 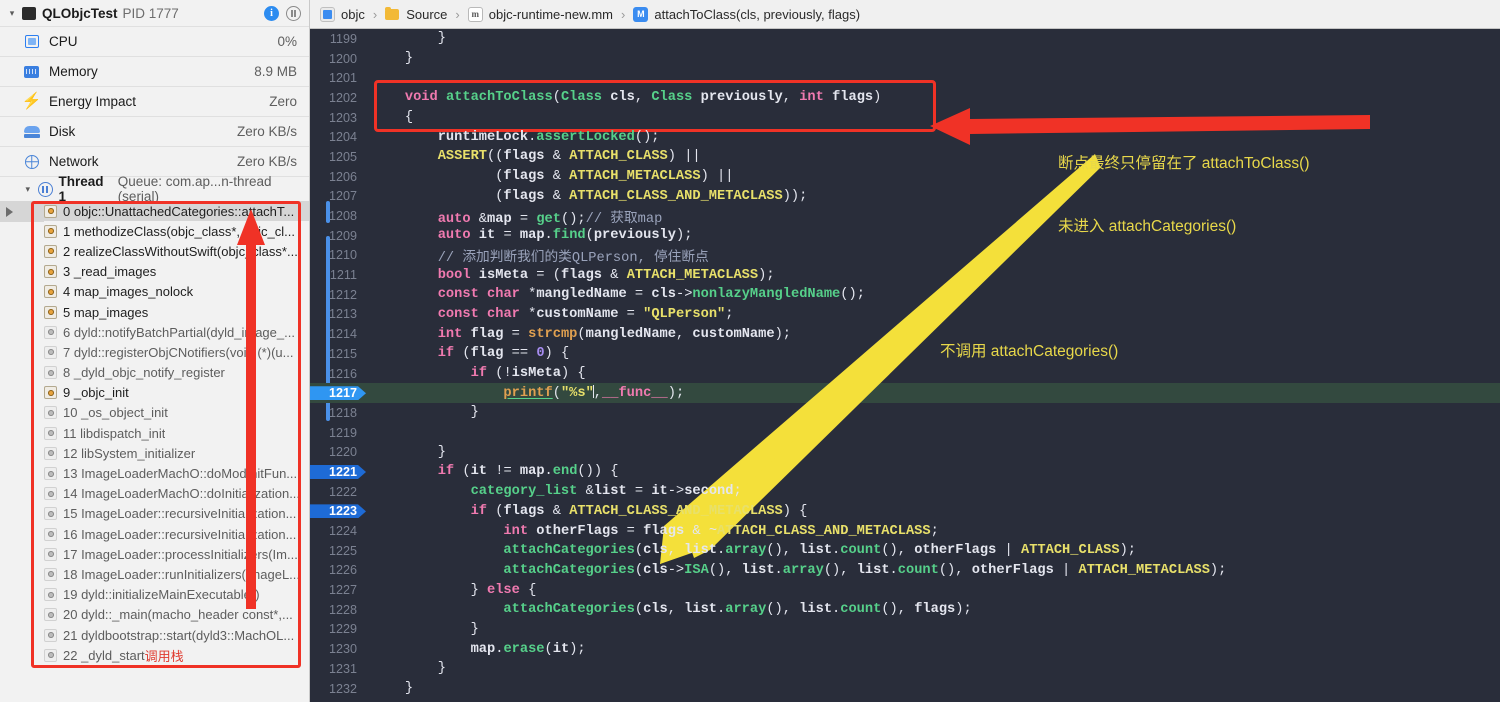 What do you see at coordinates (338, 433) in the screenshot?
I see `line-number: 1219` at bounding box center [338, 433].